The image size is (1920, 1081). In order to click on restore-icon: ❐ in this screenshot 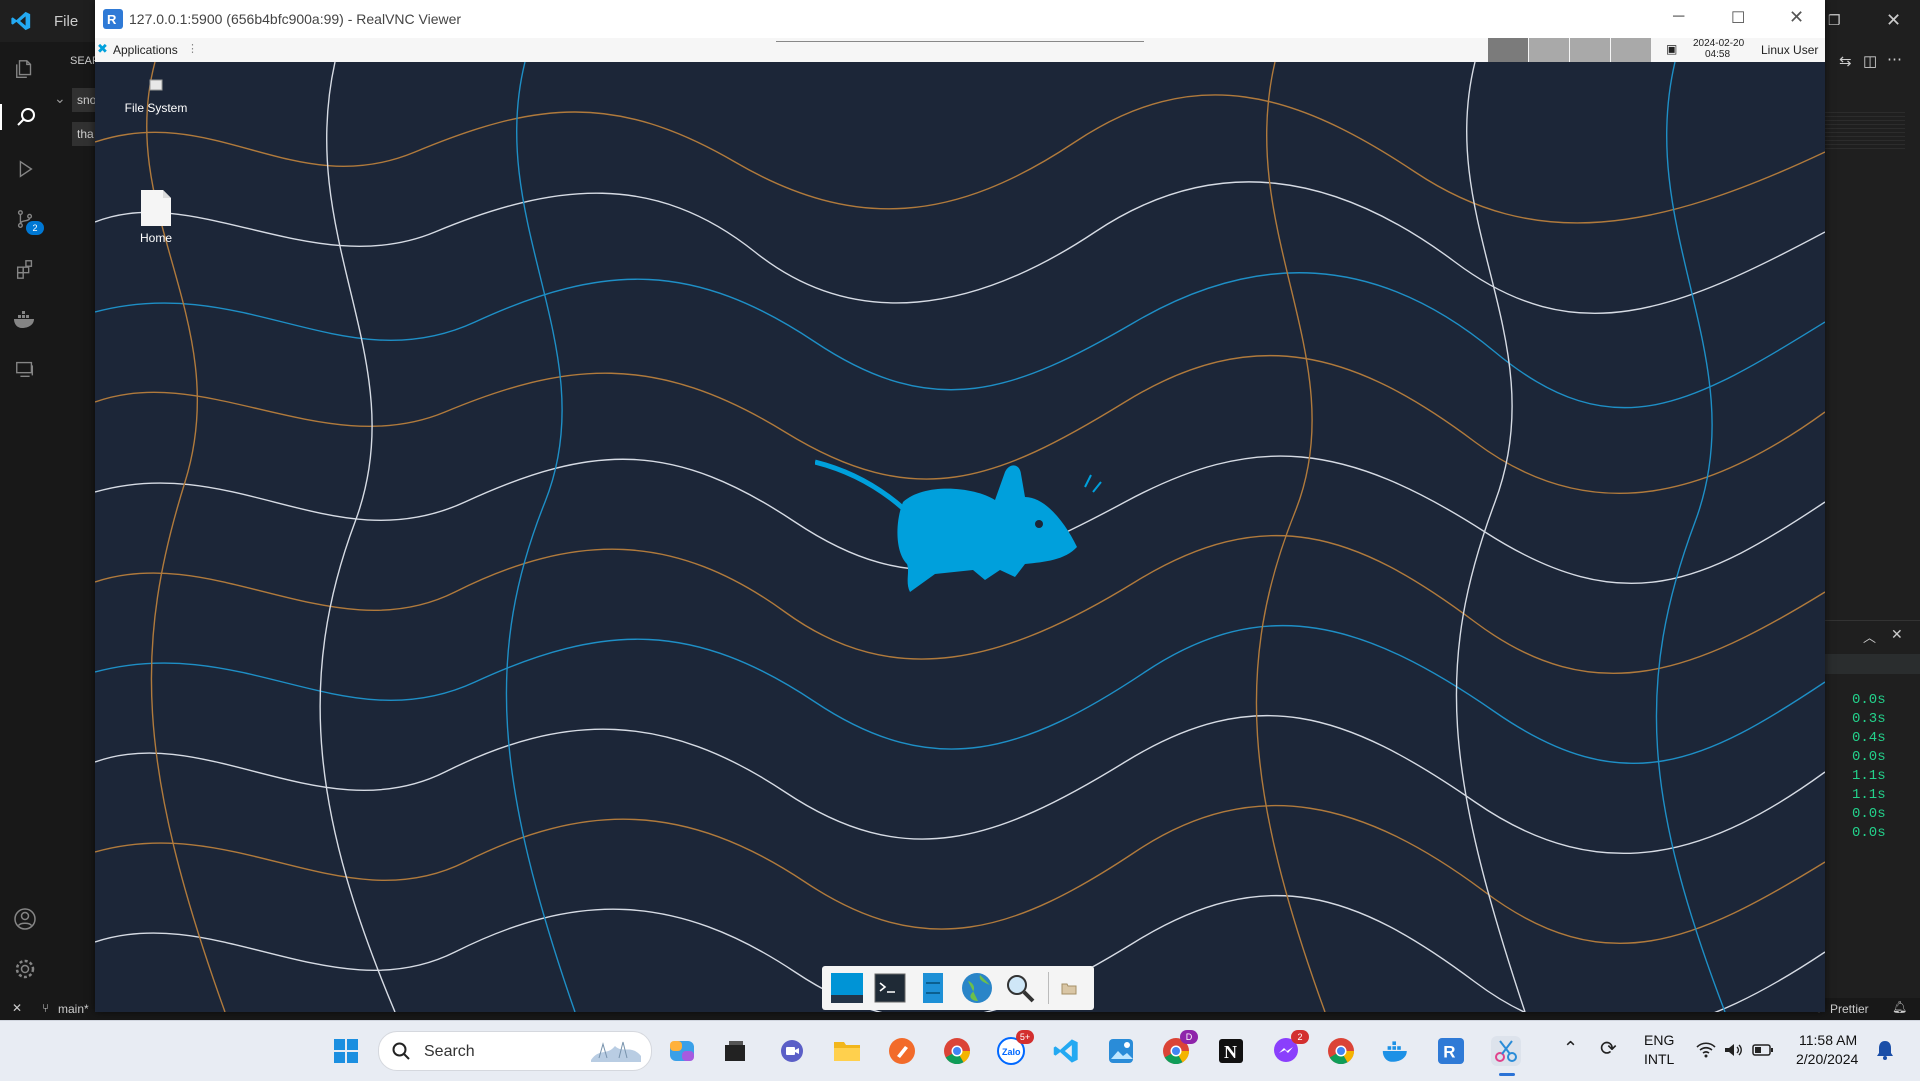, I will do `click(1834, 20)`.